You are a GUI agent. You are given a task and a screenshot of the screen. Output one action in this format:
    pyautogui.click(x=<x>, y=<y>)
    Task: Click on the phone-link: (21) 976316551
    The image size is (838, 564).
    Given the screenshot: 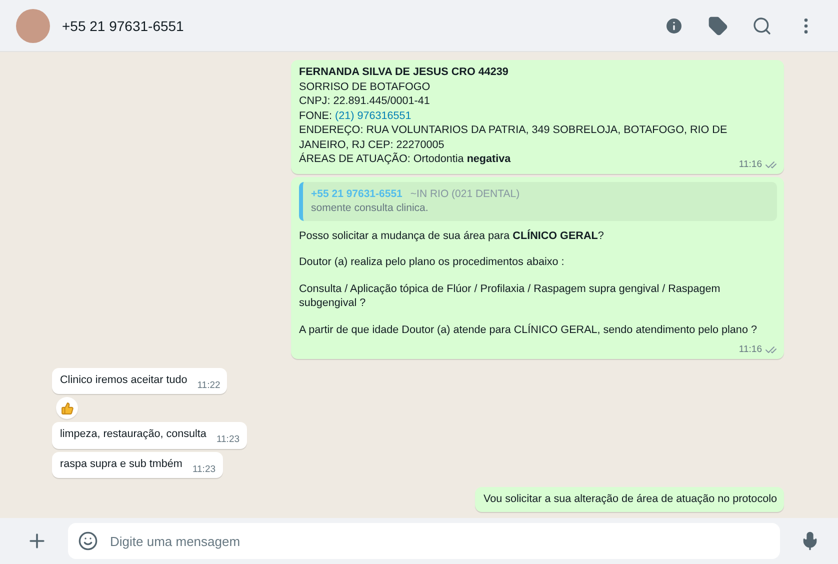 What is the action you would take?
    pyautogui.click(x=373, y=116)
    